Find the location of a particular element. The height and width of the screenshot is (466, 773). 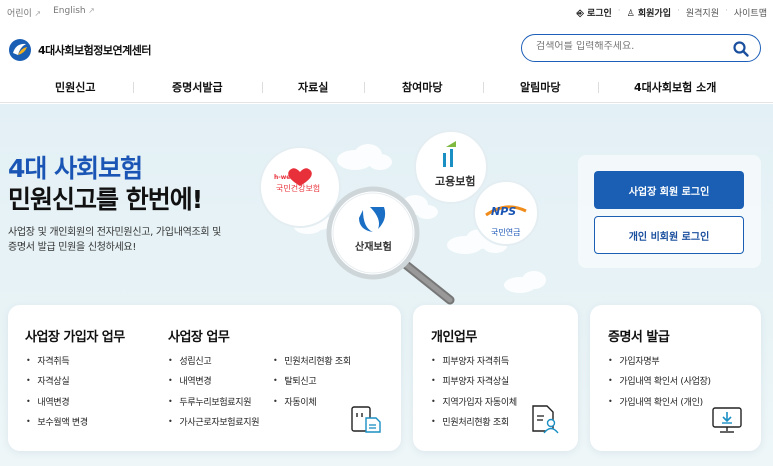

nav-about: 4대사회보험 소개 is located at coordinates (675, 87).